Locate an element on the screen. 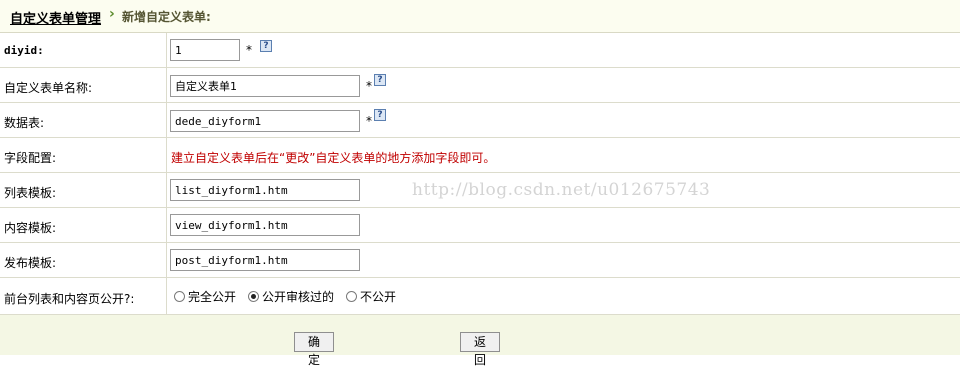  form-name-label: 自定义表单名称: is located at coordinates (48, 88).